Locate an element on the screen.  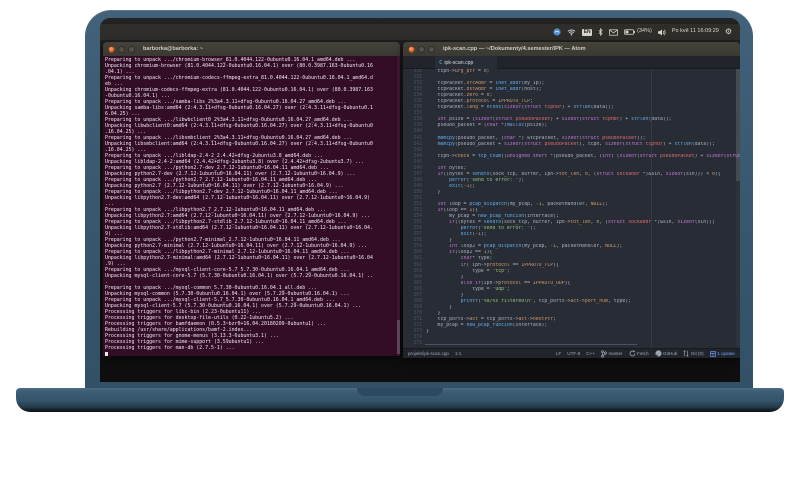
tab-ipk-scan: C ipk-scan.cpp is located at coordinates (466, 62).